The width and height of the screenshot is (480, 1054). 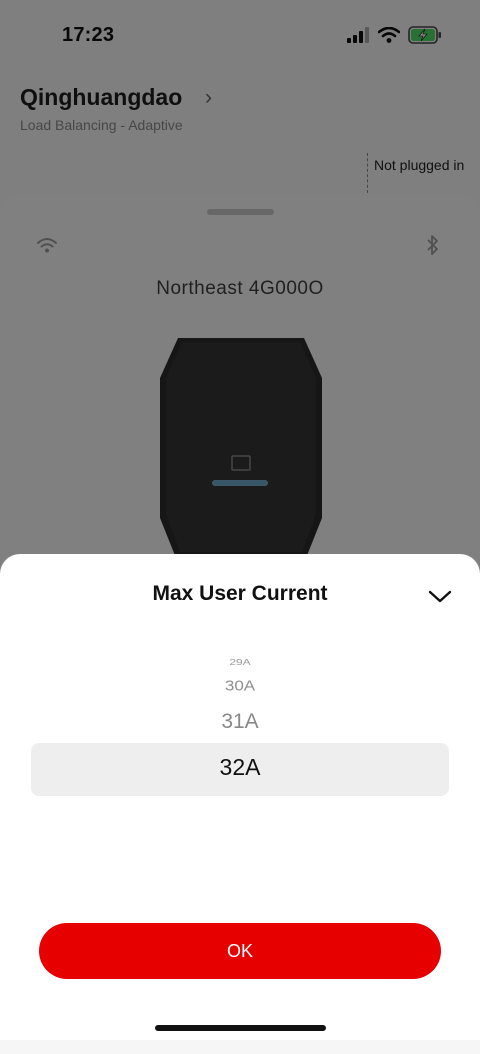 I want to click on chevron-down-icon, so click(x=440, y=596).